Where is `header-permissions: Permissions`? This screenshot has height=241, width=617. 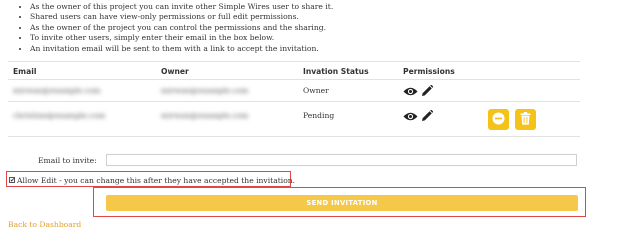
header-permissions: Permissions is located at coordinates (429, 71).